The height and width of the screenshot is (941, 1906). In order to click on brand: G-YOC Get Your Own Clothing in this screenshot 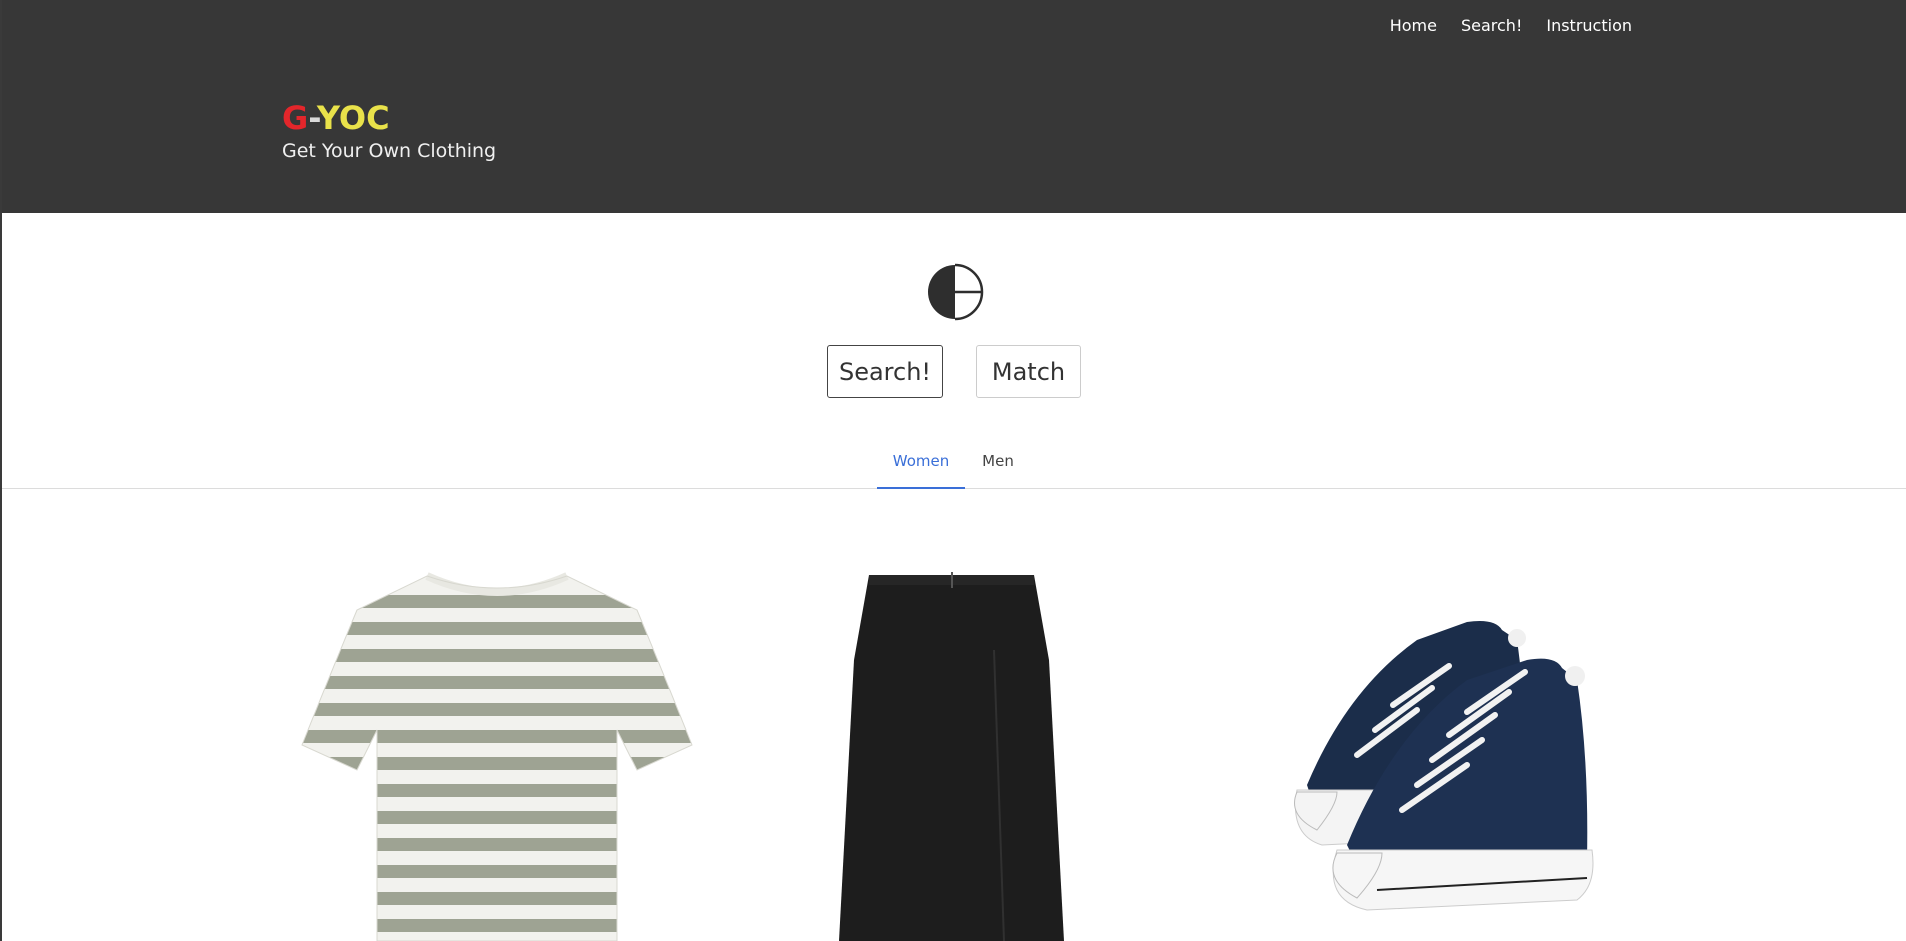, I will do `click(389, 131)`.